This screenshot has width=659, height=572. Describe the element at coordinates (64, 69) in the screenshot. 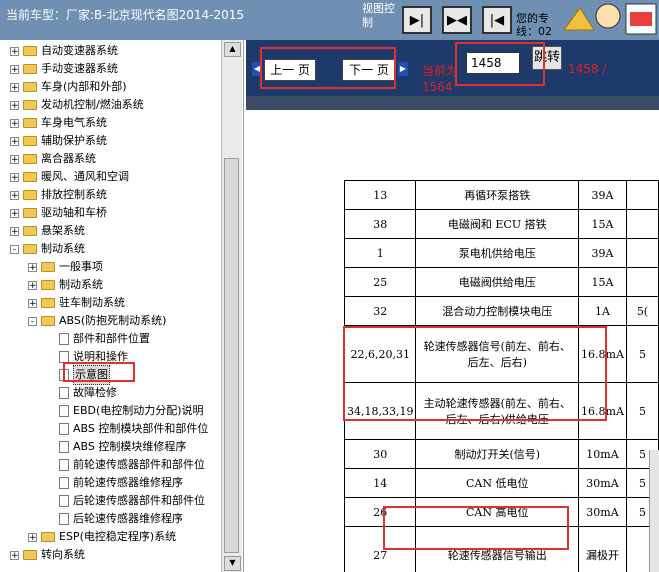

I see `tree-item: + 手动变速器系统` at that location.